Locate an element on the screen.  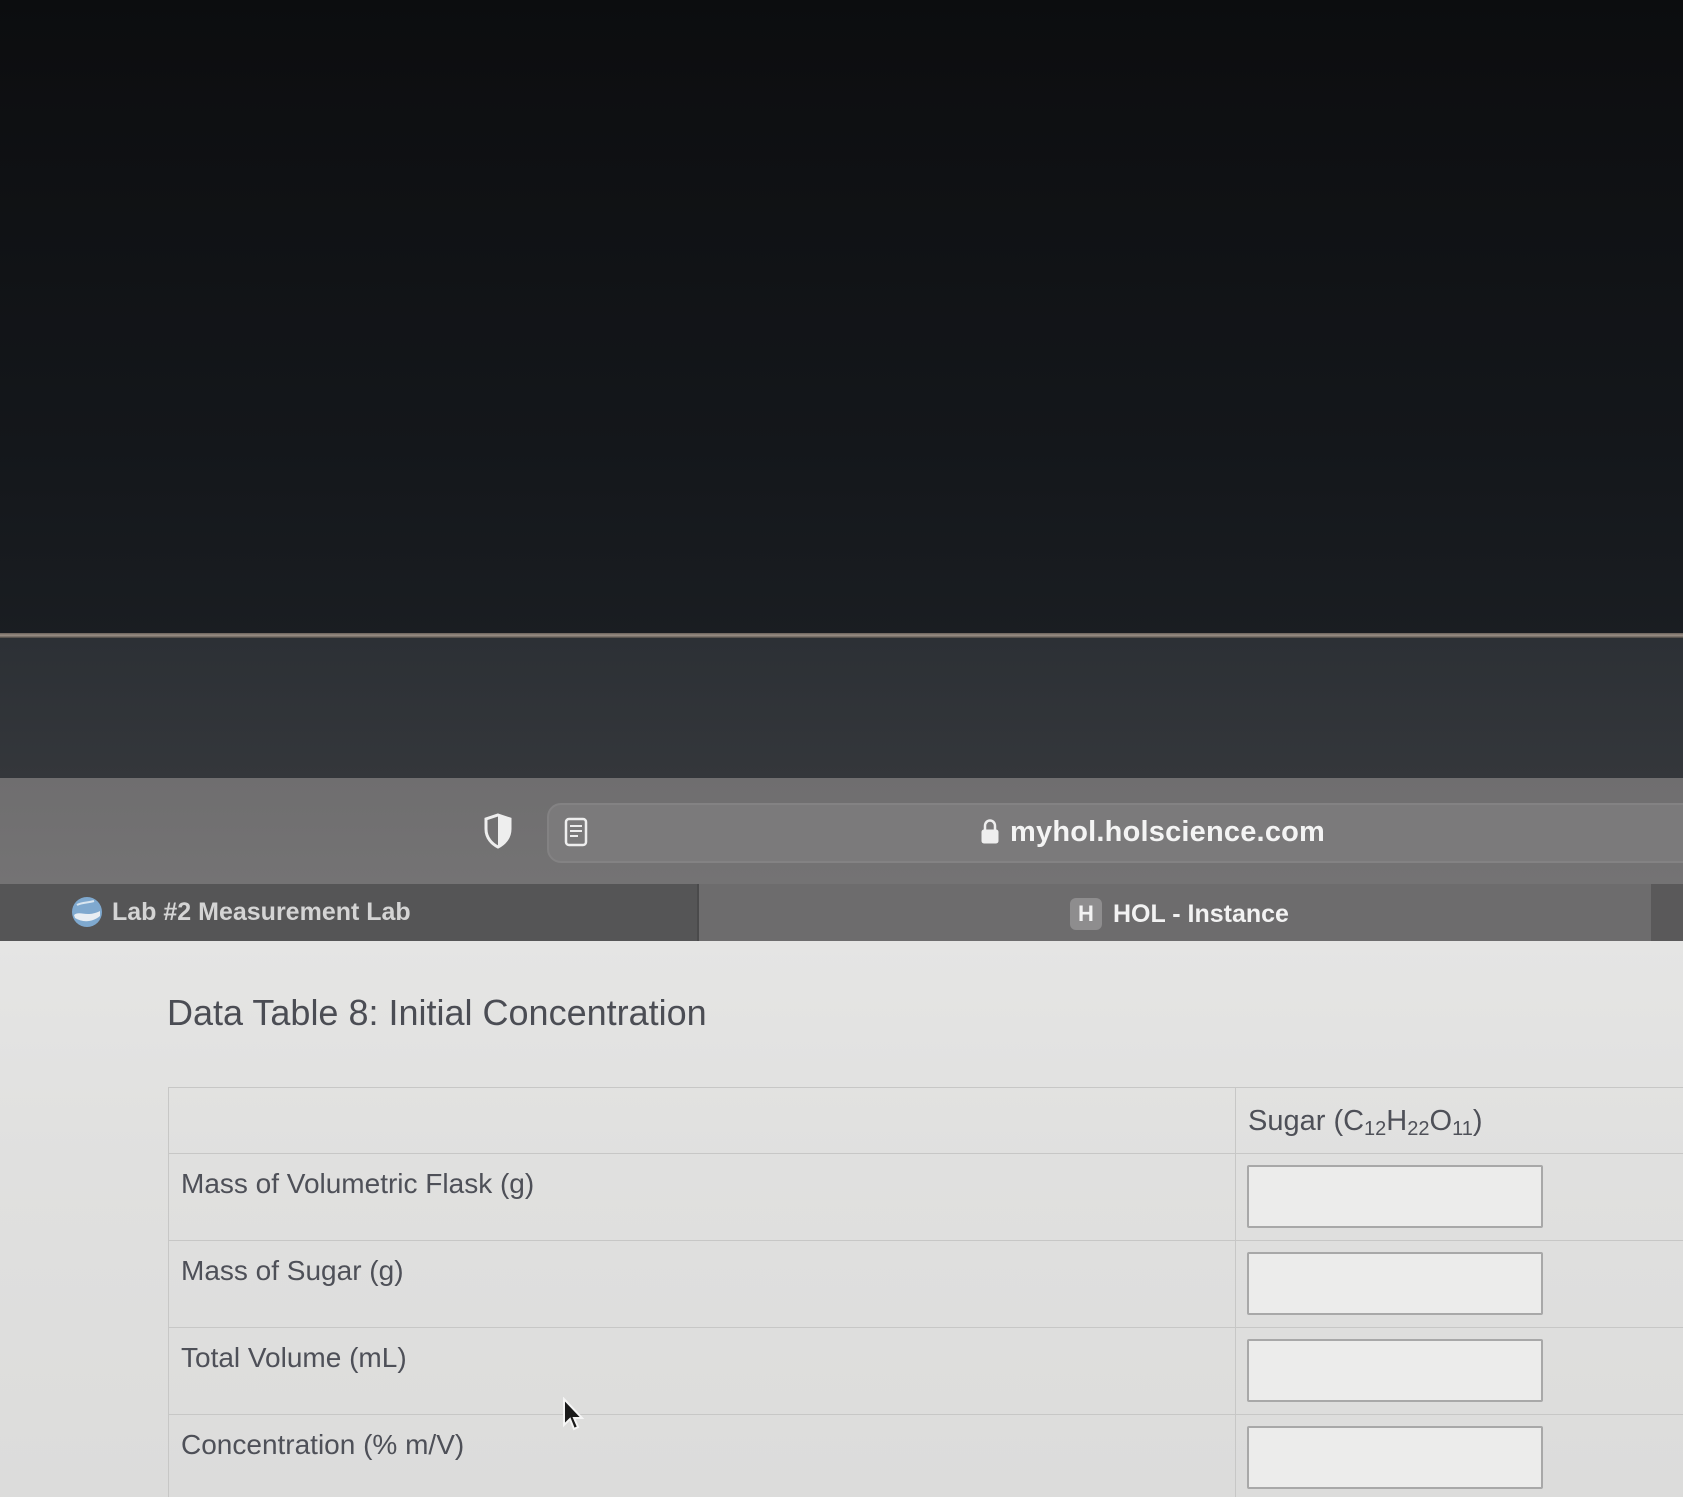
tab-lab-measurement: Lab #2 Measurement Lab is located at coordinates (349, 912).